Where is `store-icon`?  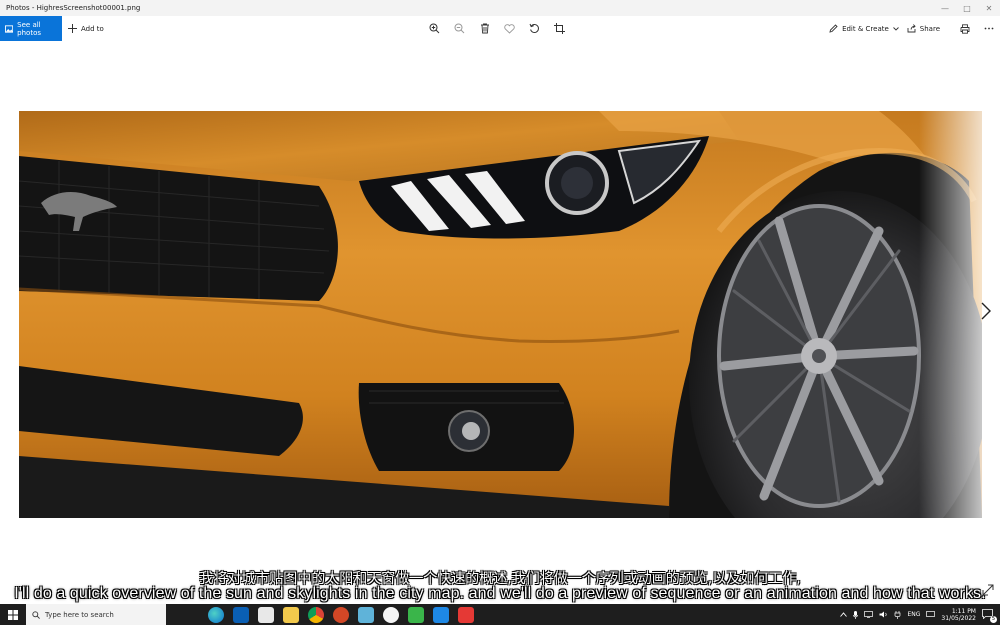
store-icon is located at coordinates (266, 614).